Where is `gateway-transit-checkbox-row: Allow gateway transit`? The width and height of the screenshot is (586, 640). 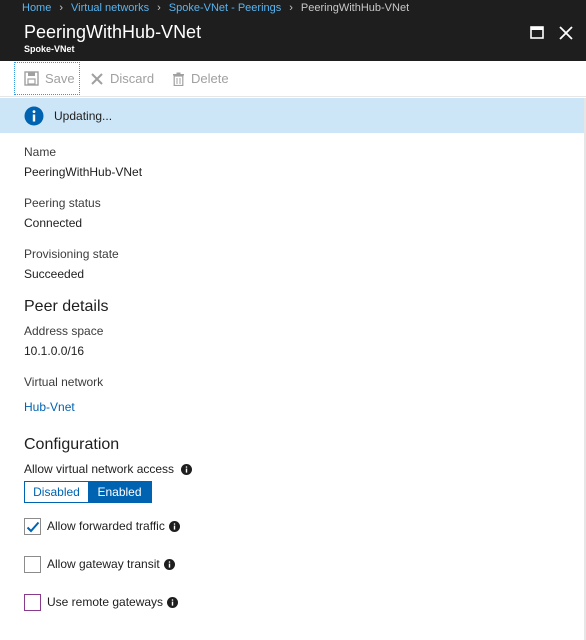 gateway-transit-checkbox-row: Allow gateway transit is located at coordinates (99, 564).